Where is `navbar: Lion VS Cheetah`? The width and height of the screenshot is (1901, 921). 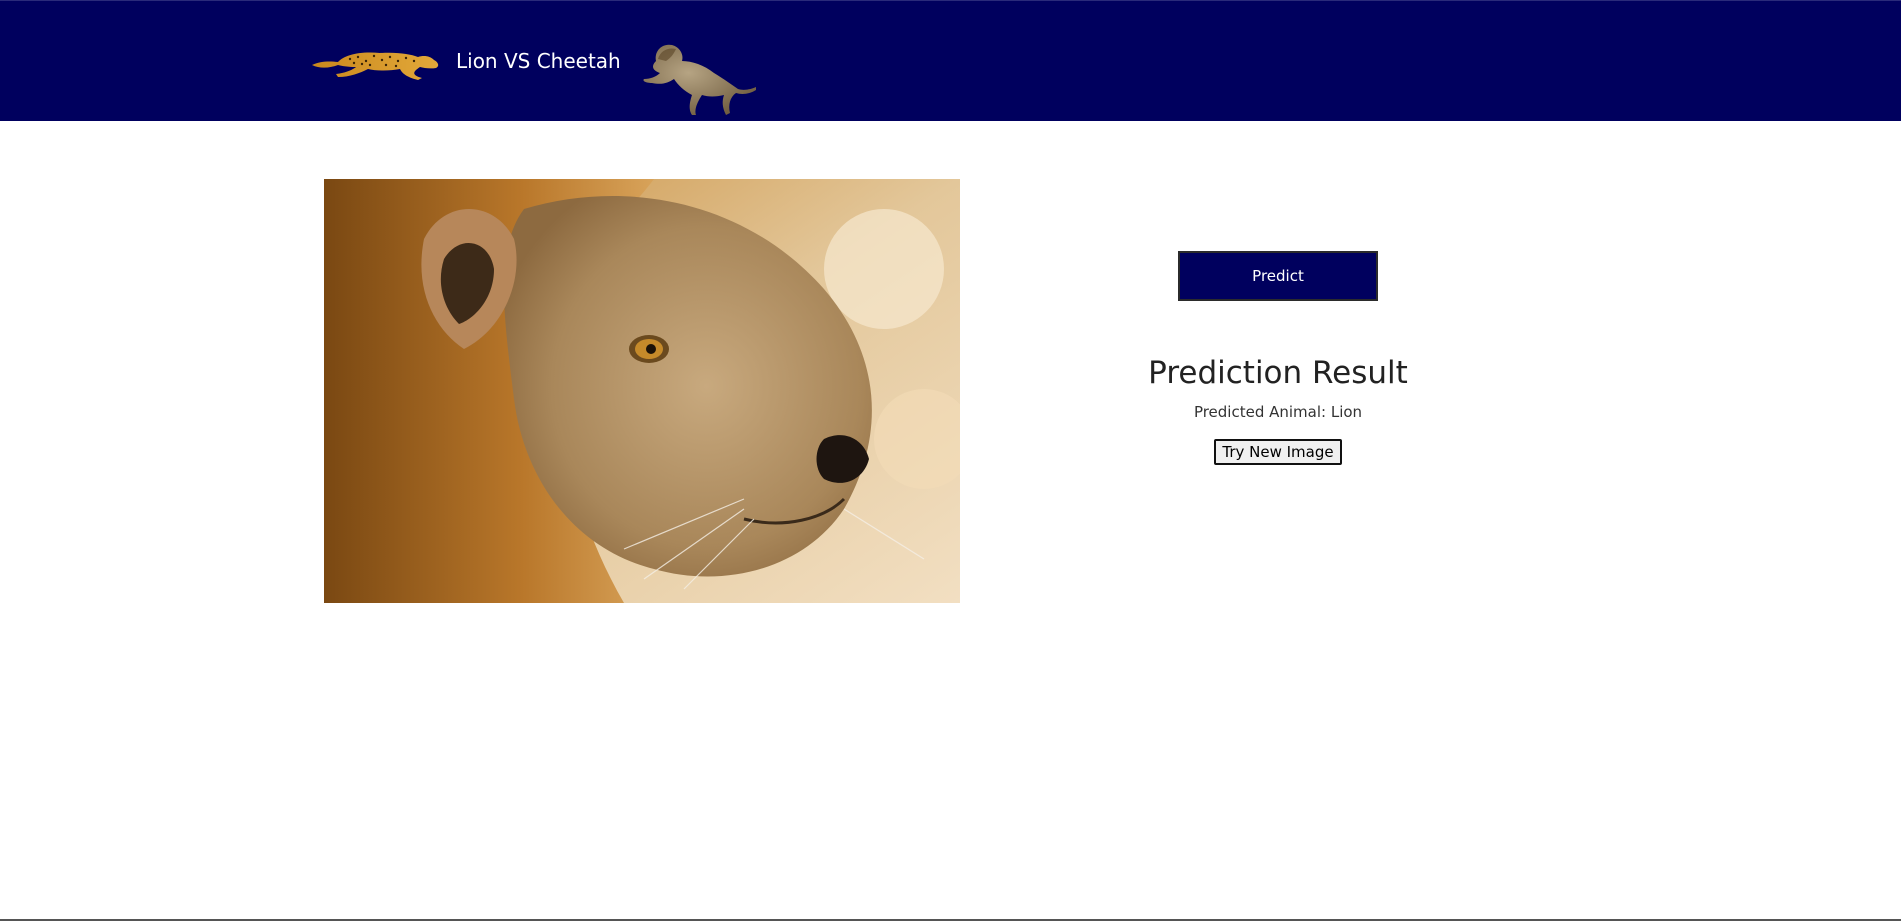 navbar: Lion VS Cheetah is located at coordinates (950, 60).